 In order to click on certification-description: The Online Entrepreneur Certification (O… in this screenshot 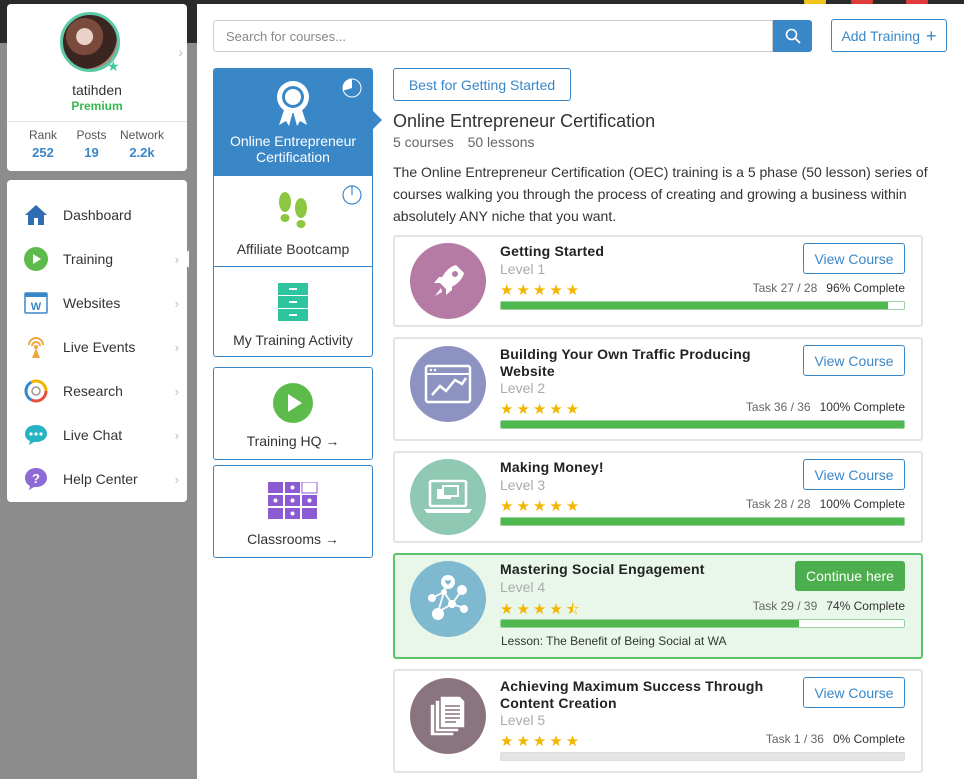, I will do `click(660, 194)`.